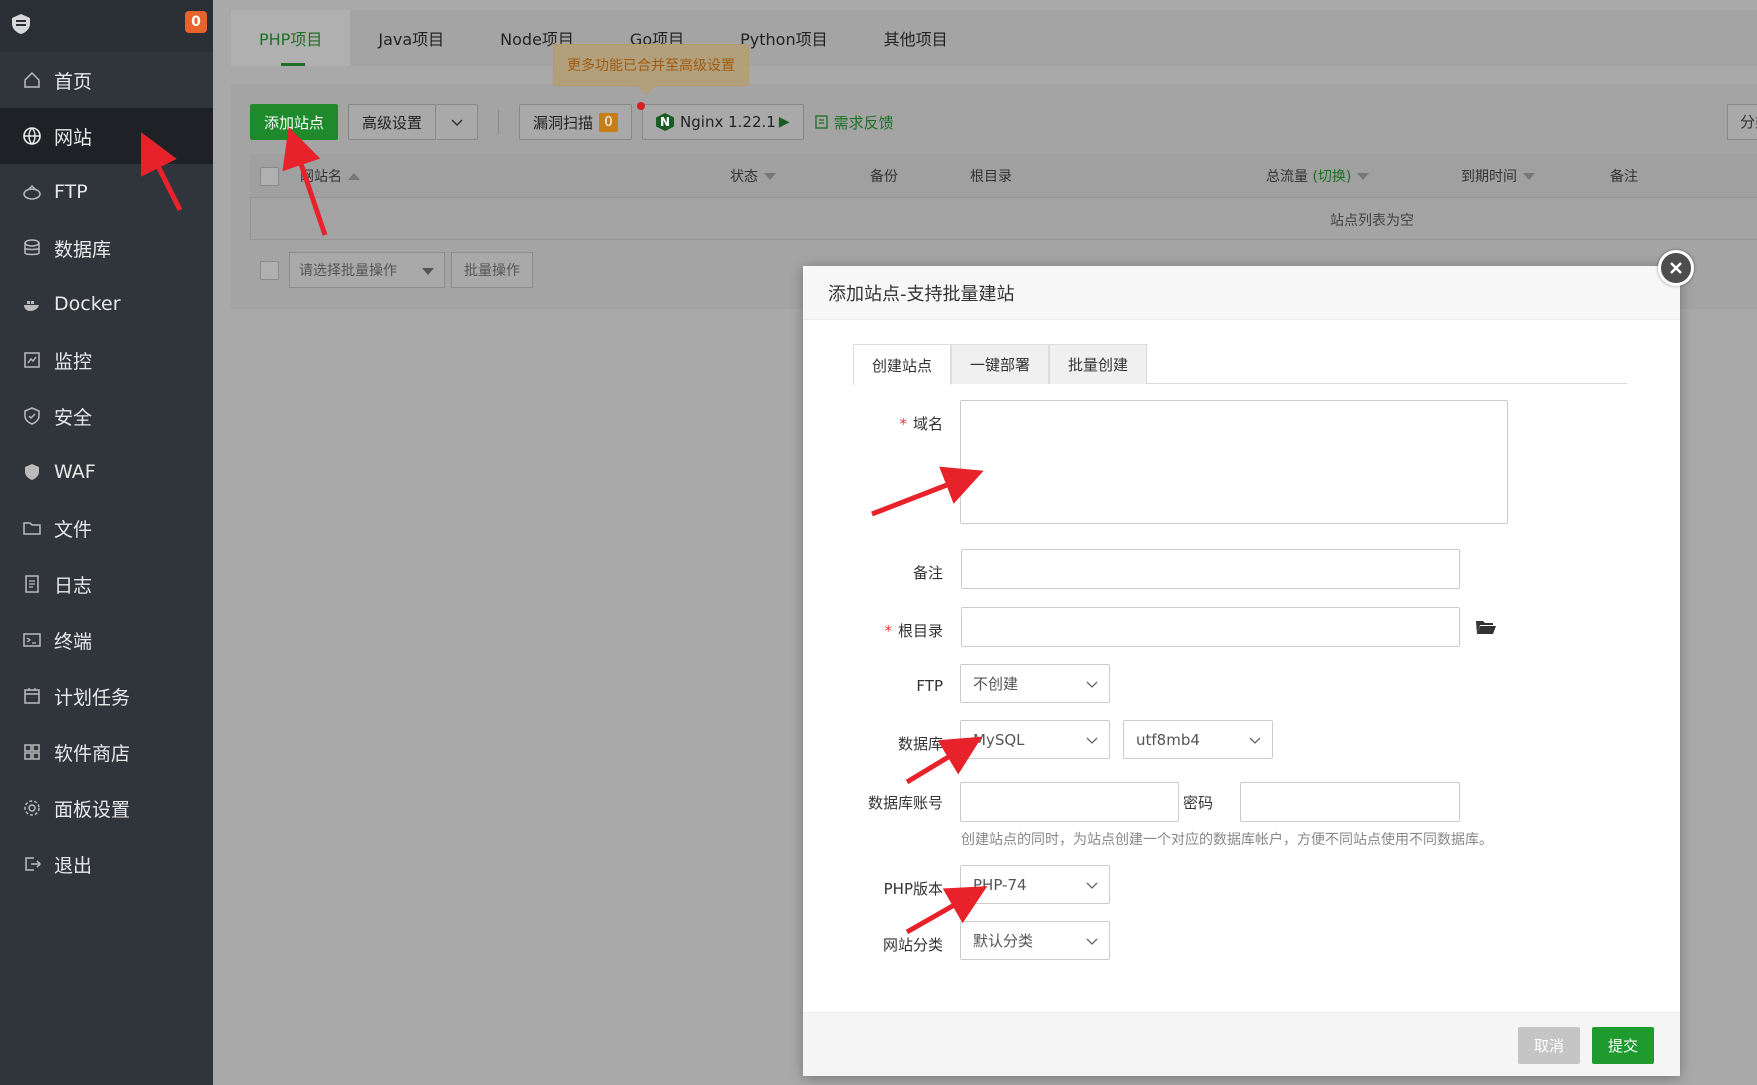 Image resolution: width=1757 pixels, height=1085 pixels. I want to click on play-icon: ▶, so click(784, 122).